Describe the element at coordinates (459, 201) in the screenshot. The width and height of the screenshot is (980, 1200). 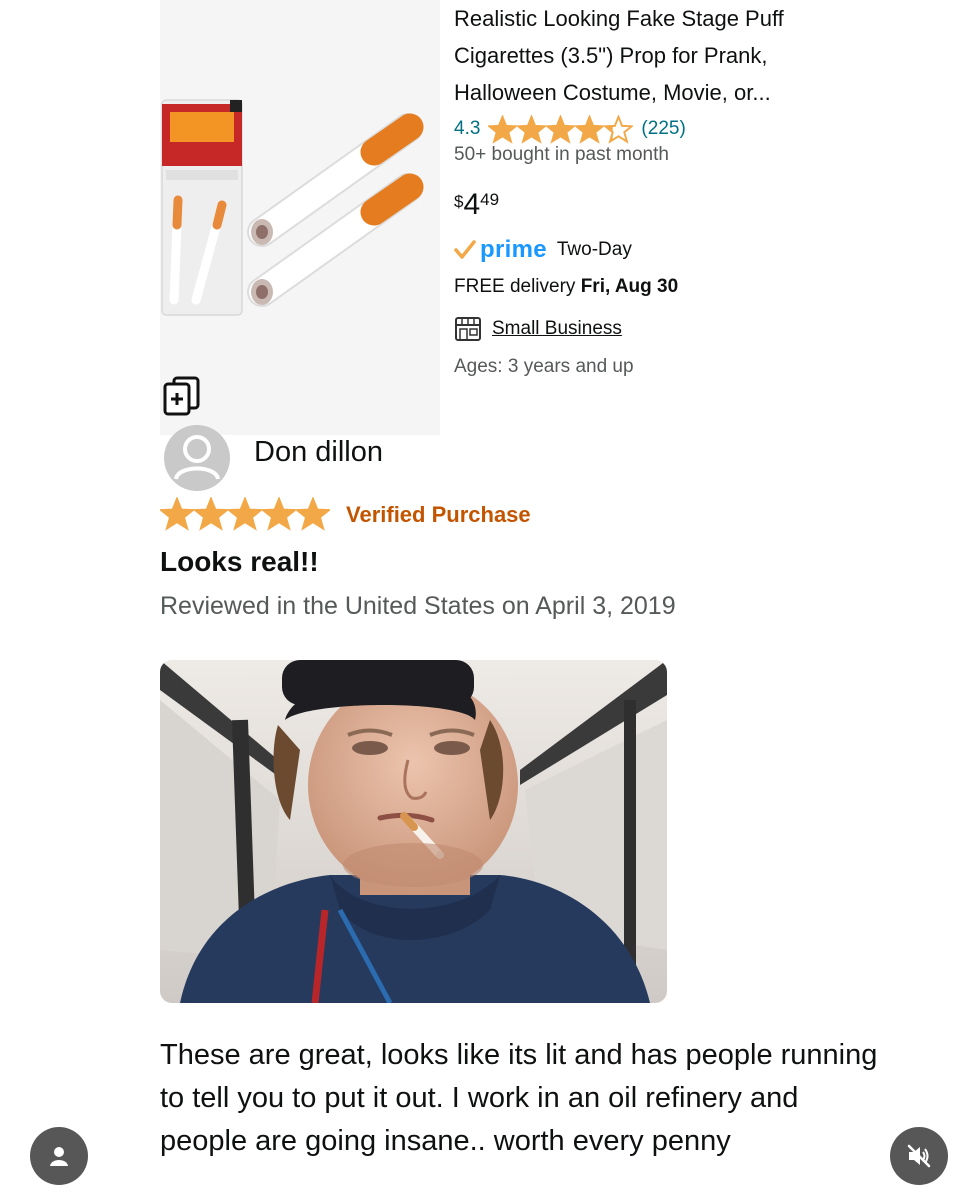
I see `price-symbol: $` at that location.